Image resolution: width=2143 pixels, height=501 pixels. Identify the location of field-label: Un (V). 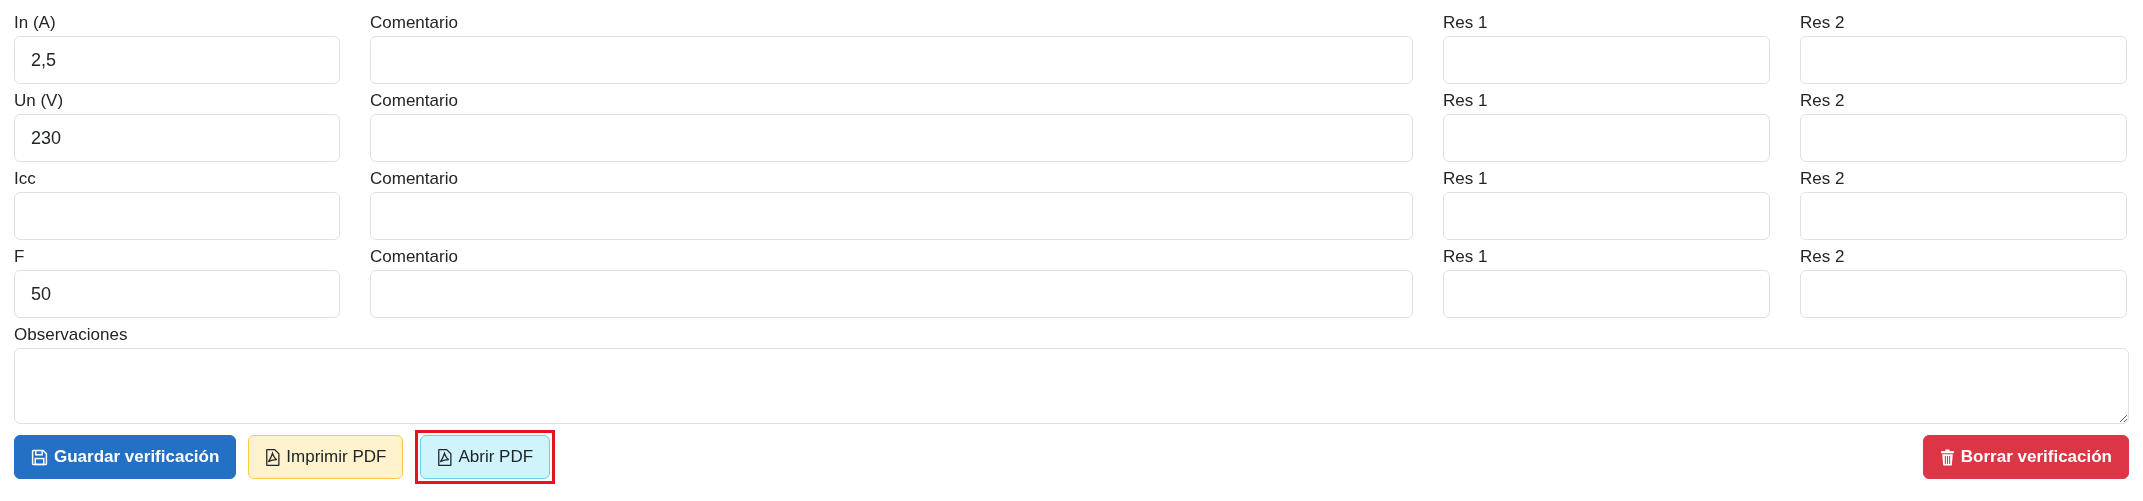
(39, 101).